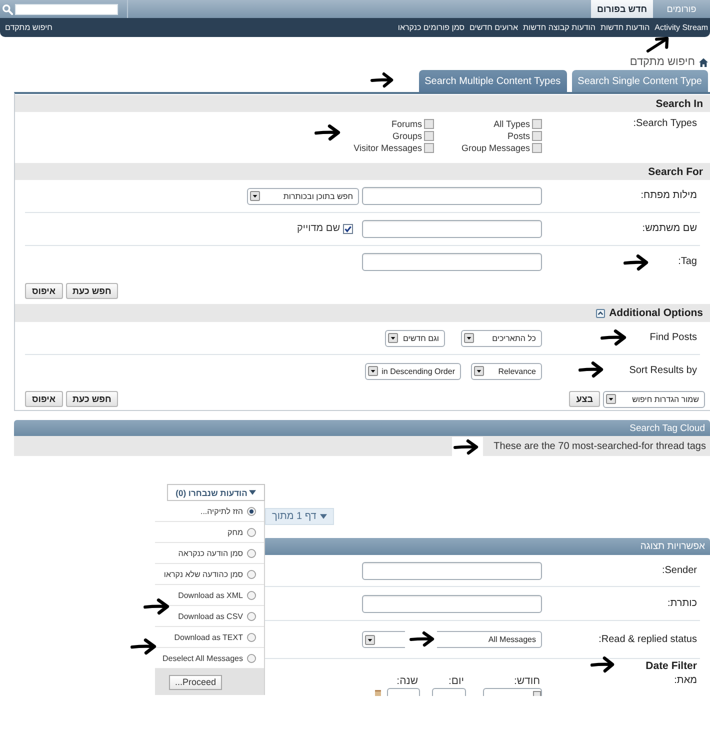 Image resolution: width=710 pixels, height=750 pixels. I want to click on checkbox-label: Groups, so click(407, 136).